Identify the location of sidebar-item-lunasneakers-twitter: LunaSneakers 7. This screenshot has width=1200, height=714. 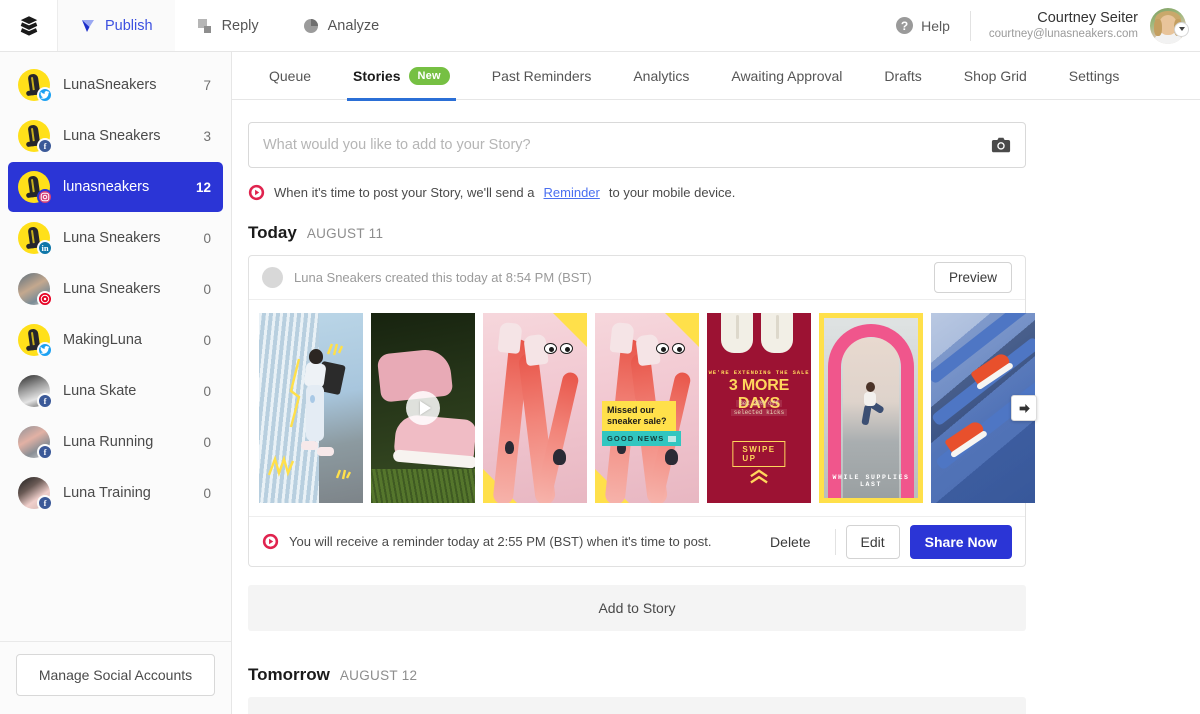
(115, 85).